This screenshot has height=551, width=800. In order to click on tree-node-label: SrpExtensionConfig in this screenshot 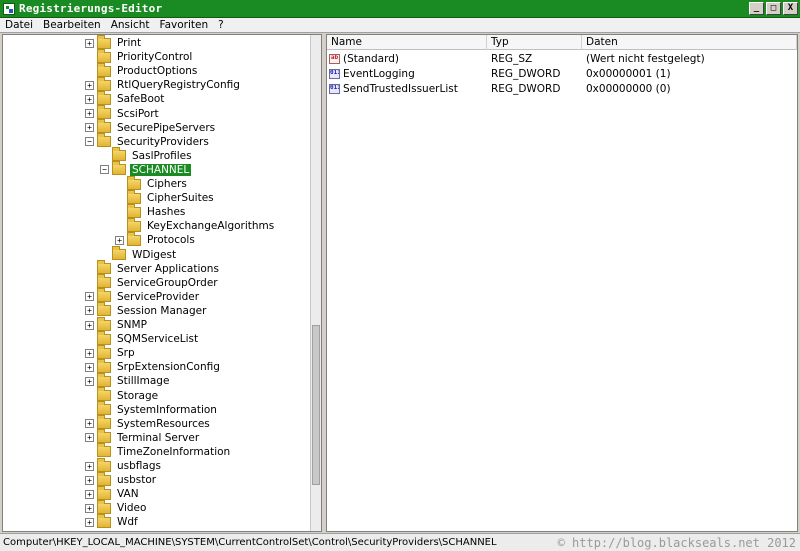, I will do `click(168, 367)`.